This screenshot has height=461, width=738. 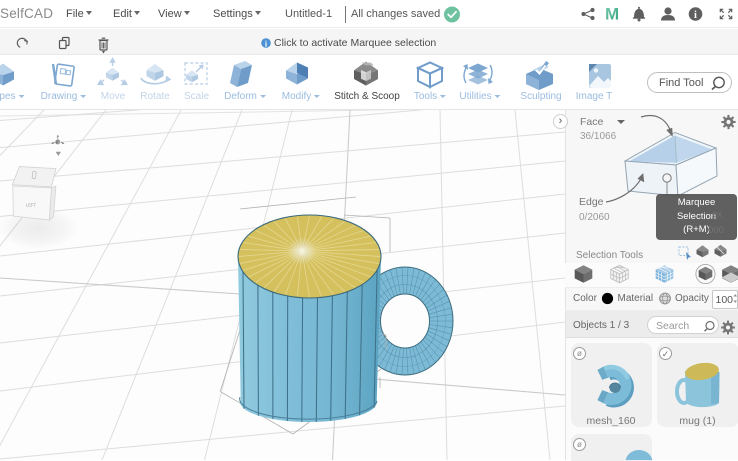 I want to click on svg-text: M, so click(x=612, y=14).